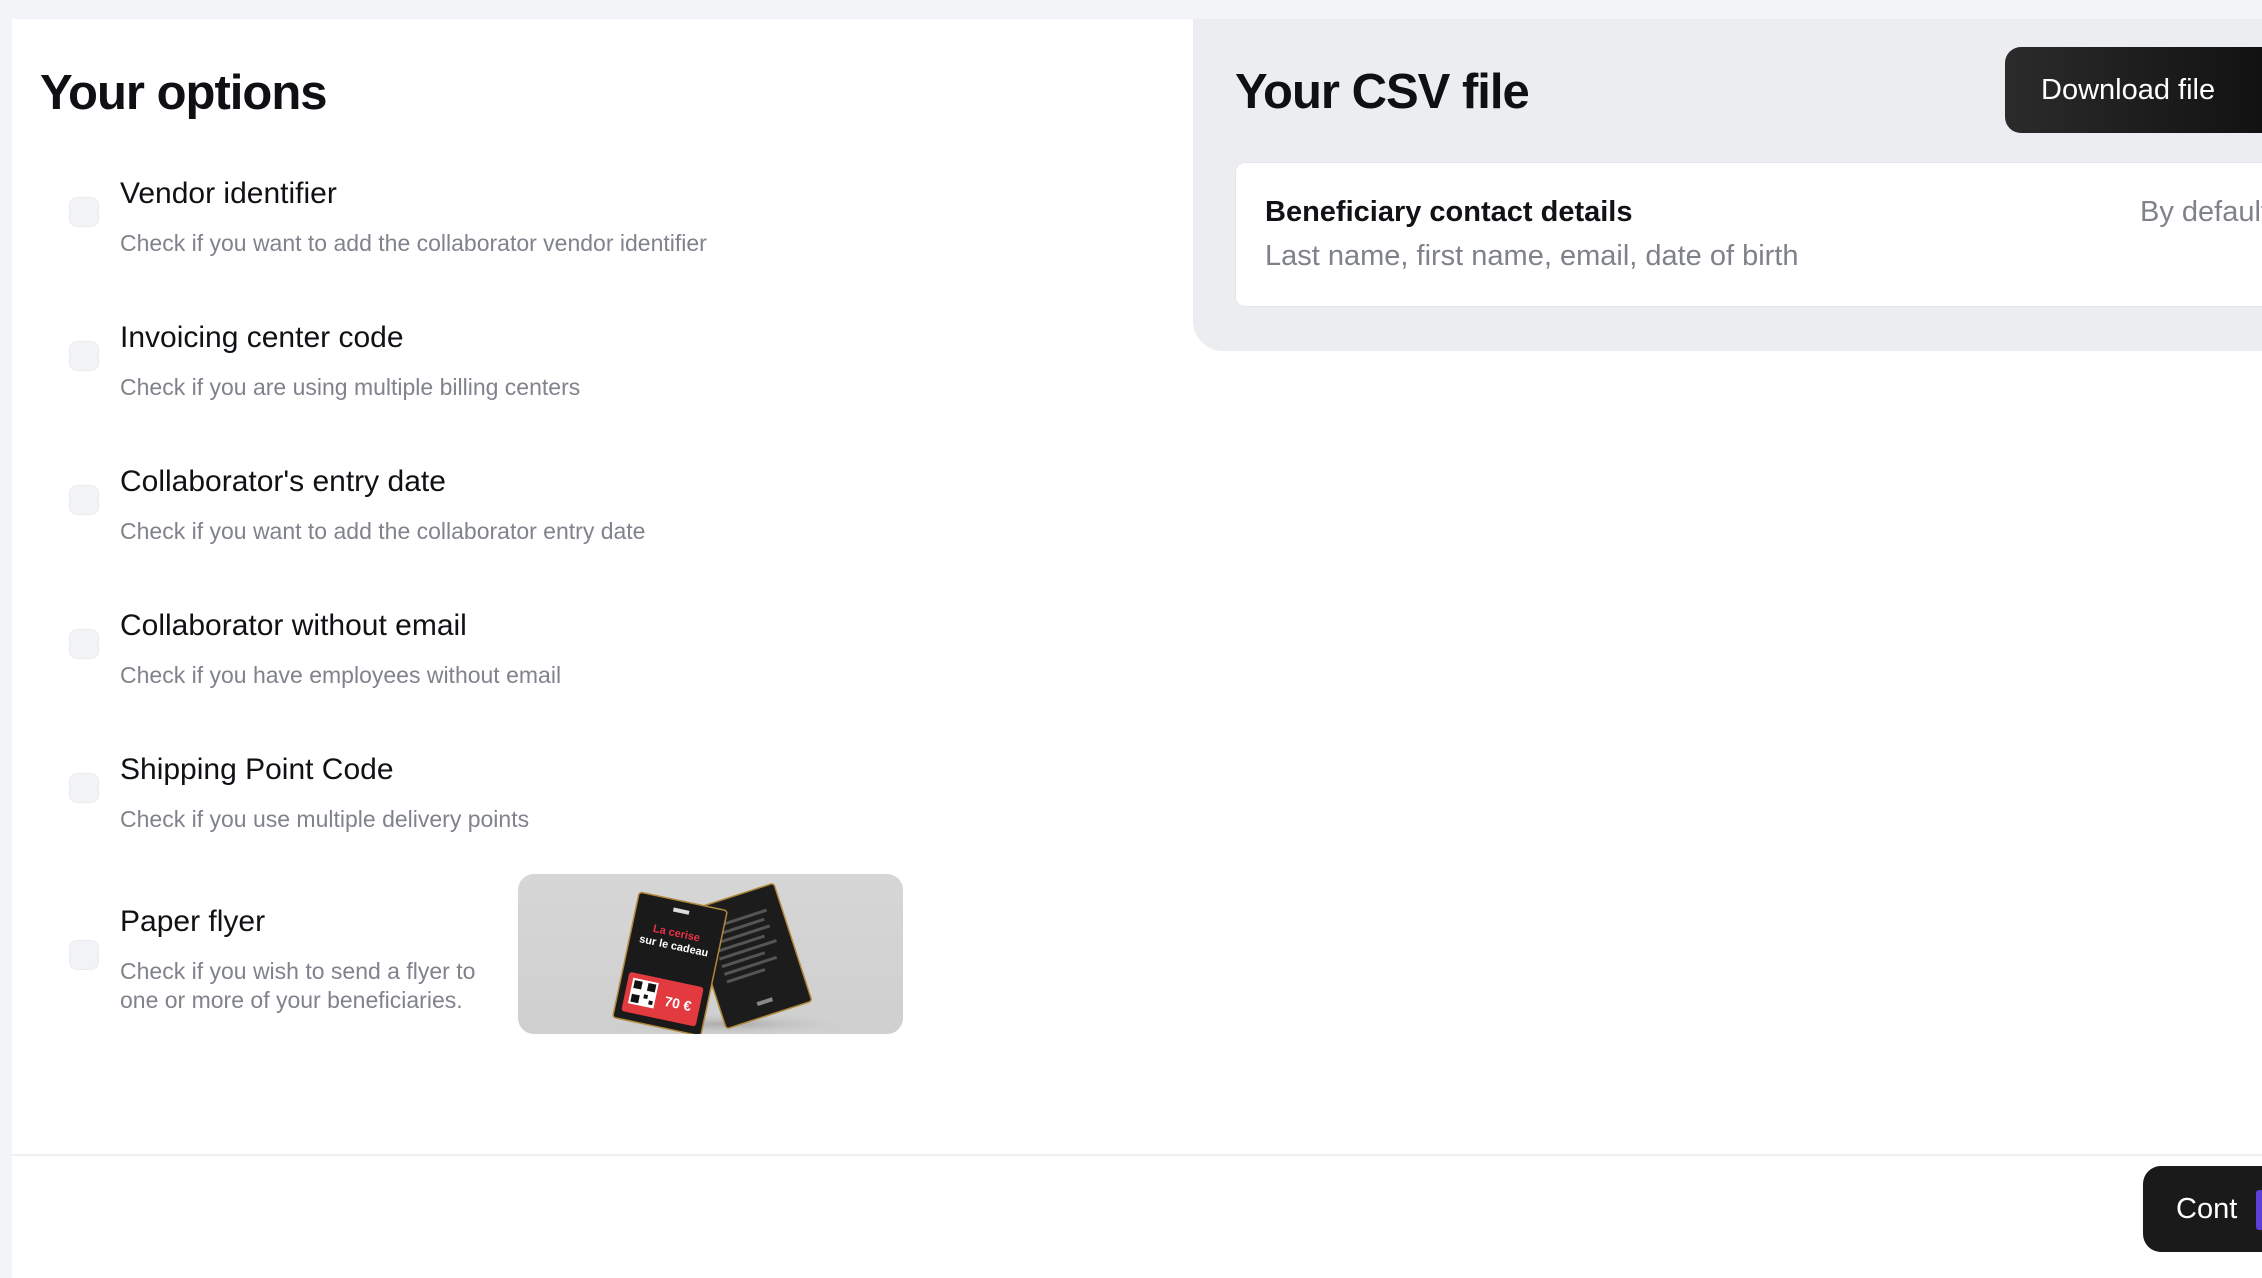 Image resolution: width=2262 pixels, height=1278 pixels. I want to click on shipping-point-code-checkbox, so click(84, 788).